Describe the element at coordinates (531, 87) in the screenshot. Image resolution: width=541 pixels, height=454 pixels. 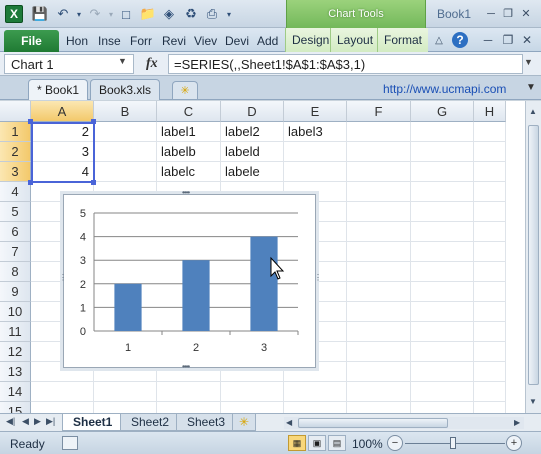
I see `tab-list-dropdown-icon: ▼` at that location.